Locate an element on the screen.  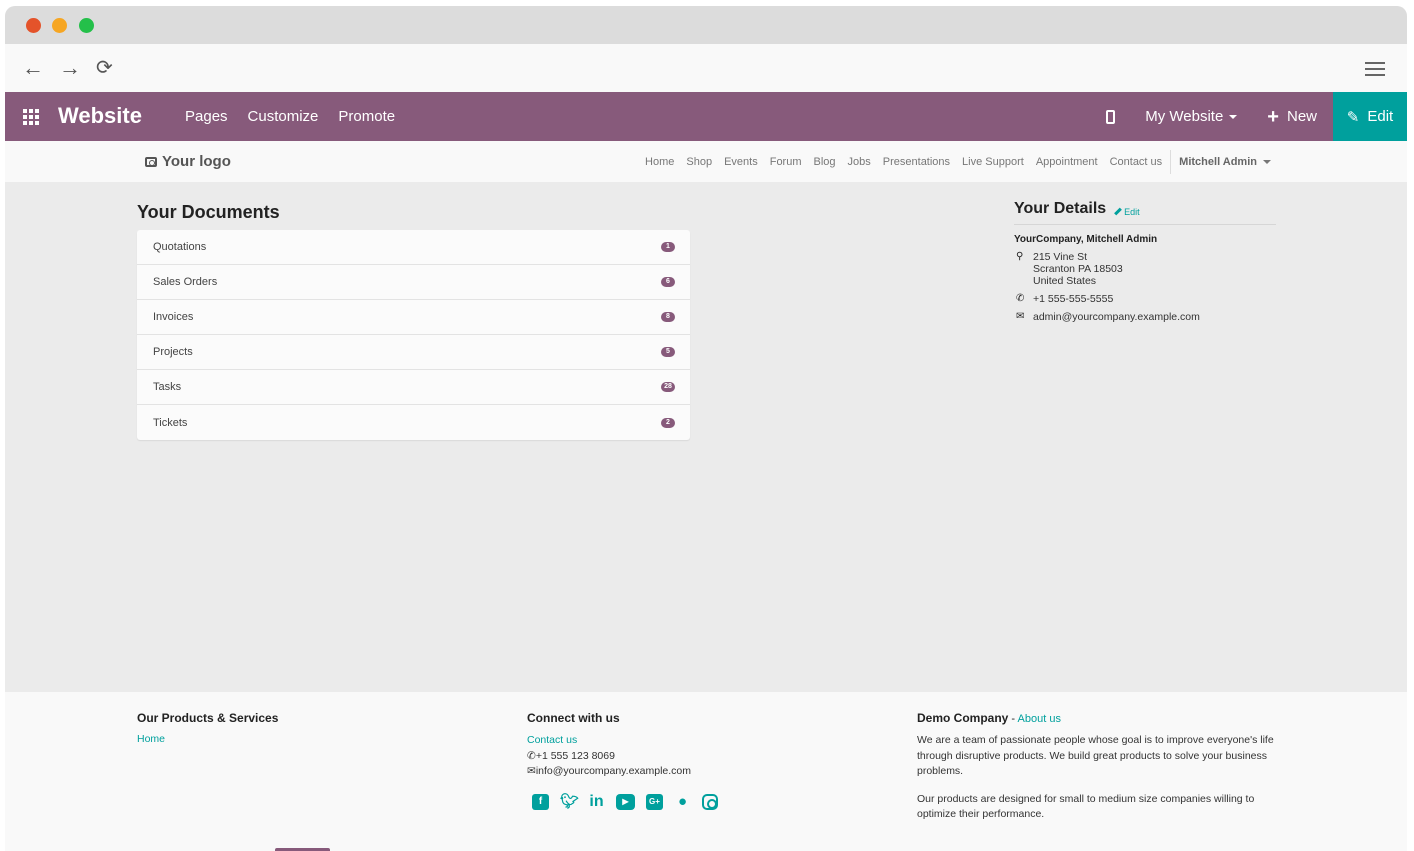
hamburger-menu-icon is located at coordinates (1375, 71).